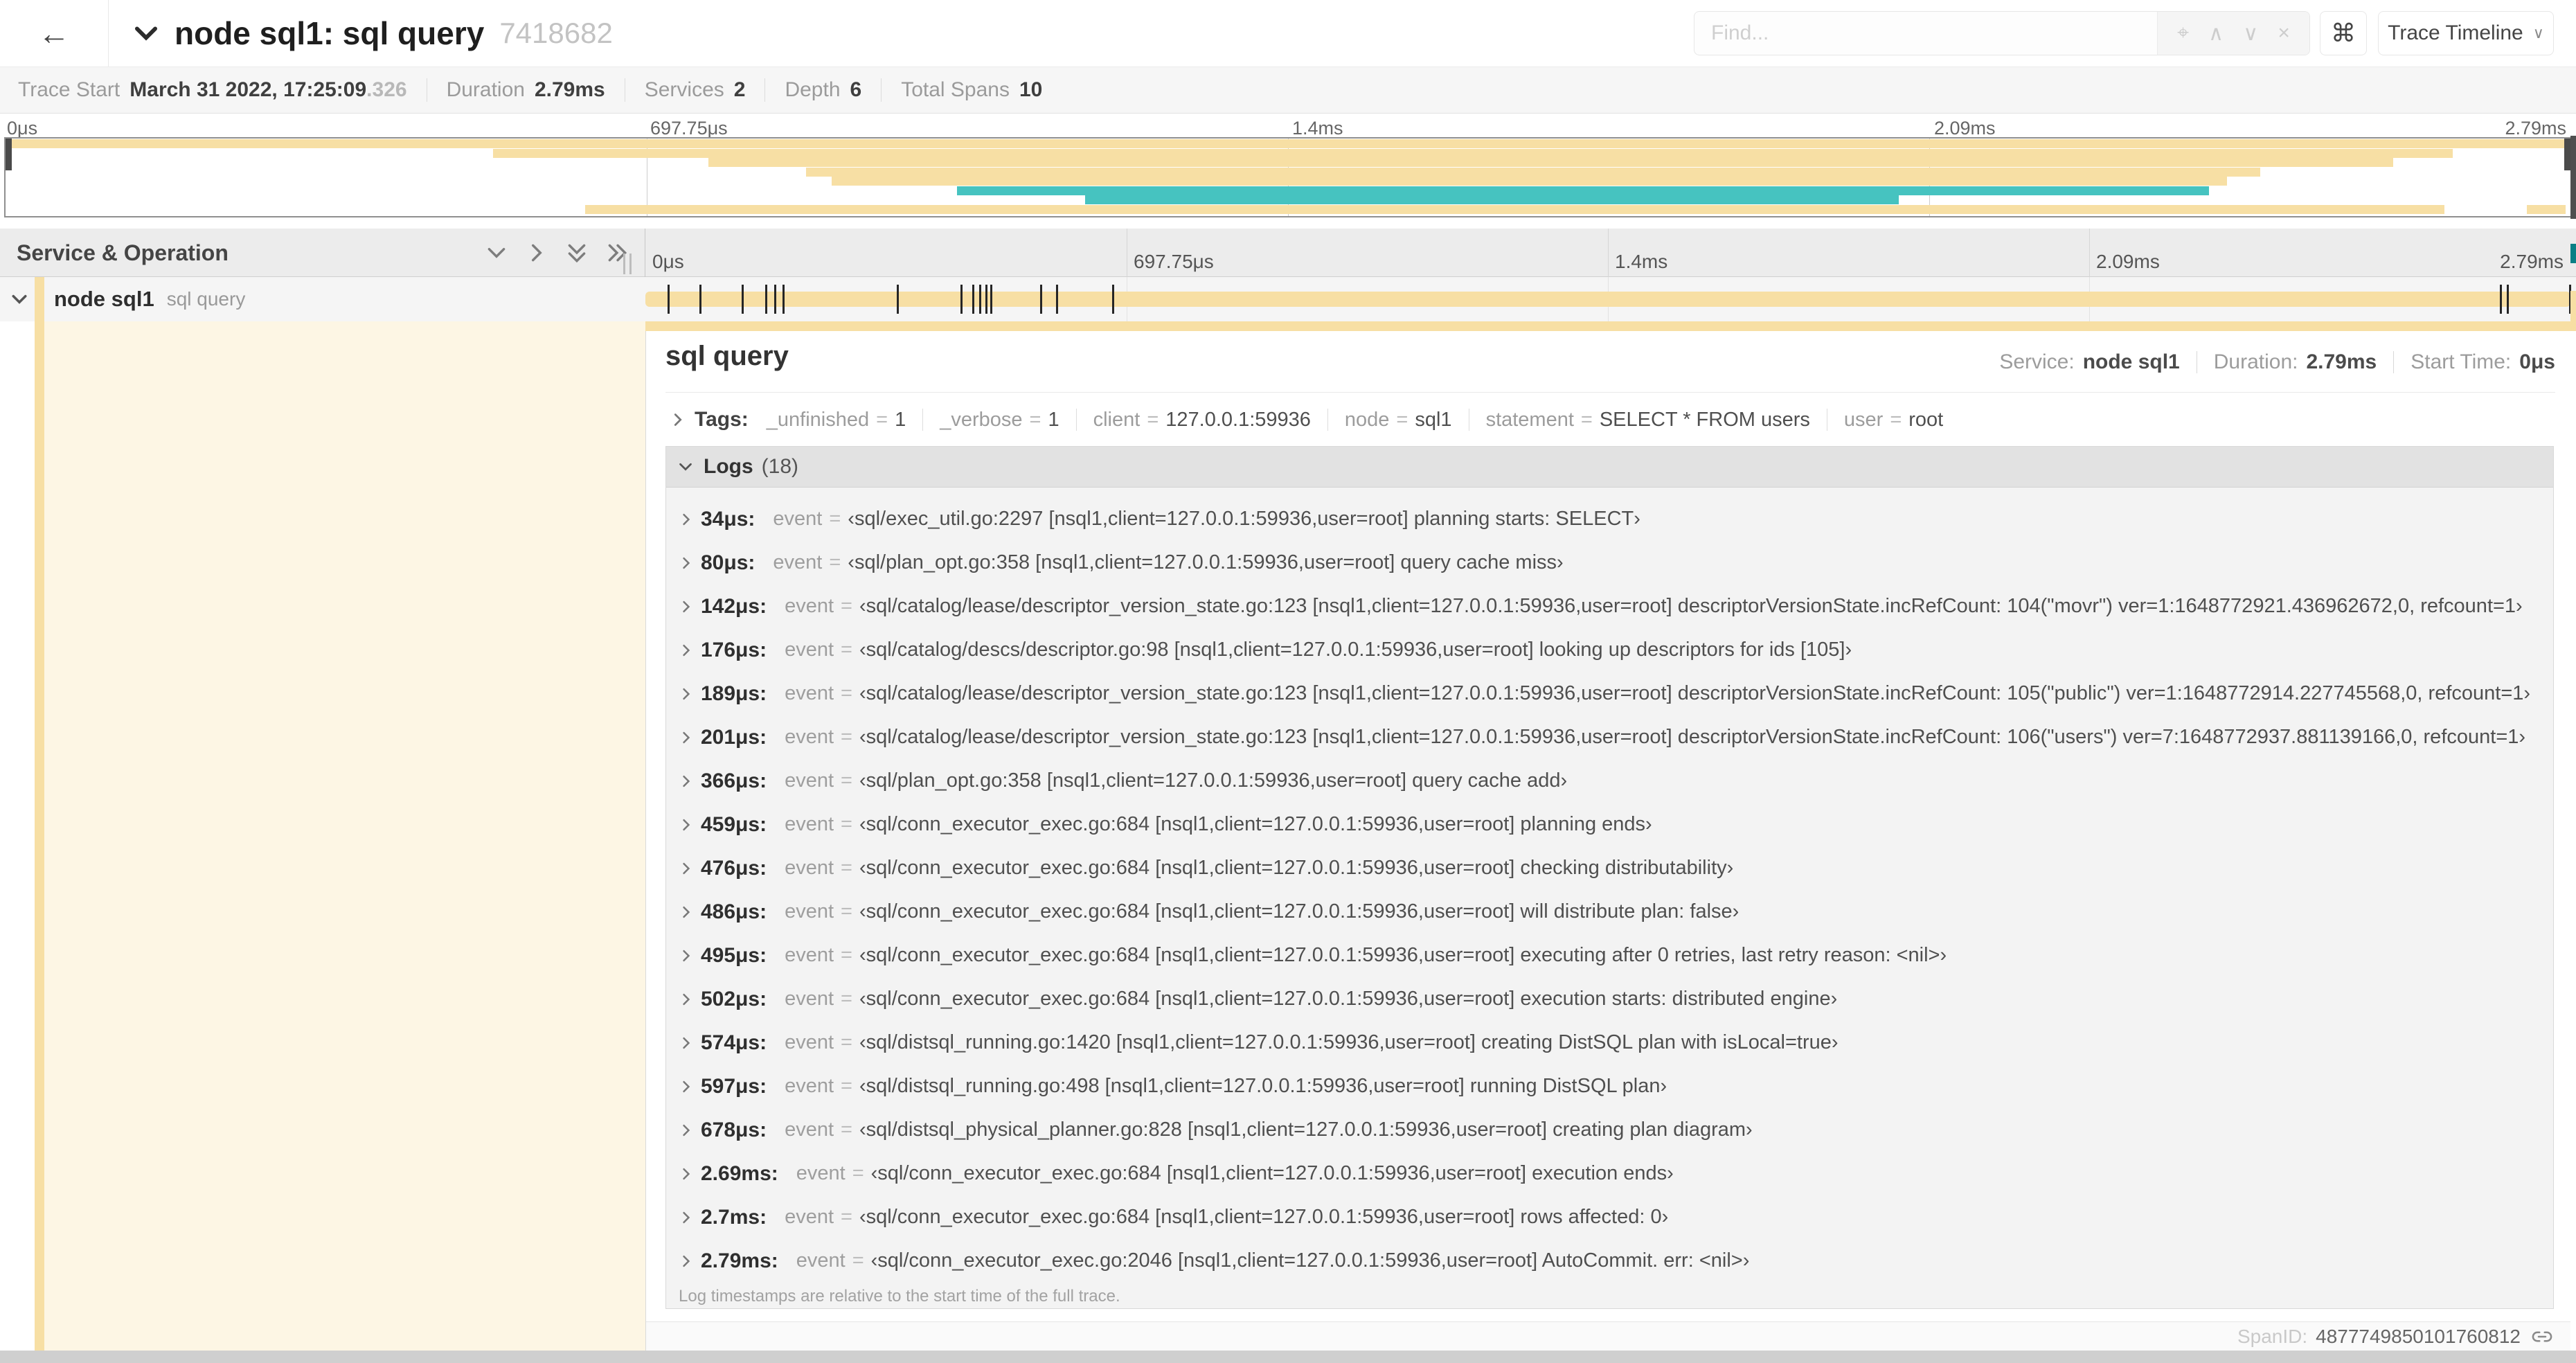 This screenshot has width=2576, height=1363. What do you see at coordinates (2532, 261) in the screenshot?
I see `ruler-tick-label: 2.79ms` at bounding box center [2532, 261].